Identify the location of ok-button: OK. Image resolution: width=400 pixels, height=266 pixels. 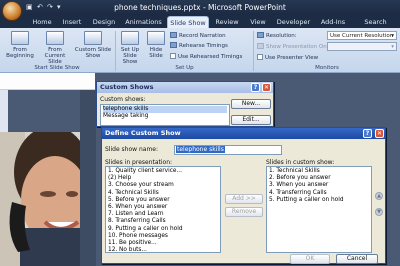
(310, 259).